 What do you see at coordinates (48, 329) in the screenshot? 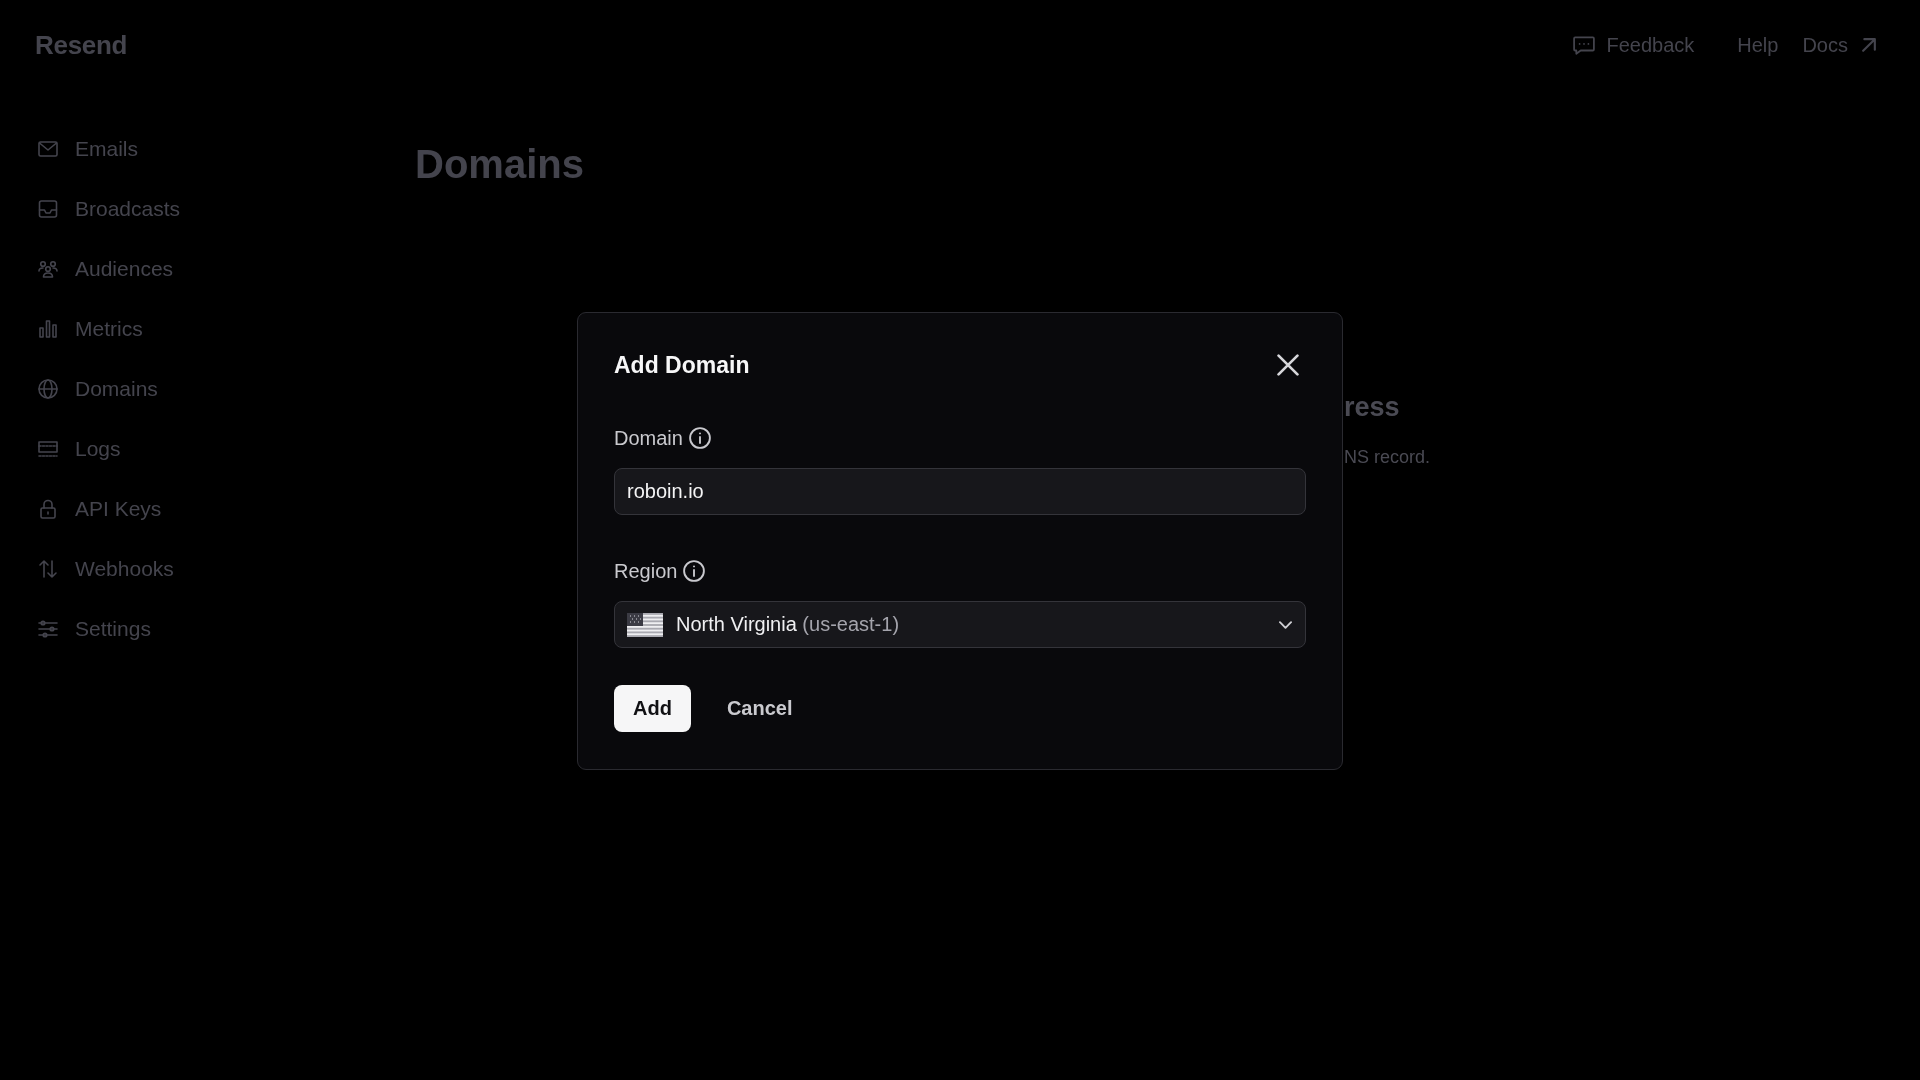
I see `bar-chart-icon` at bounding box center [48, 329].